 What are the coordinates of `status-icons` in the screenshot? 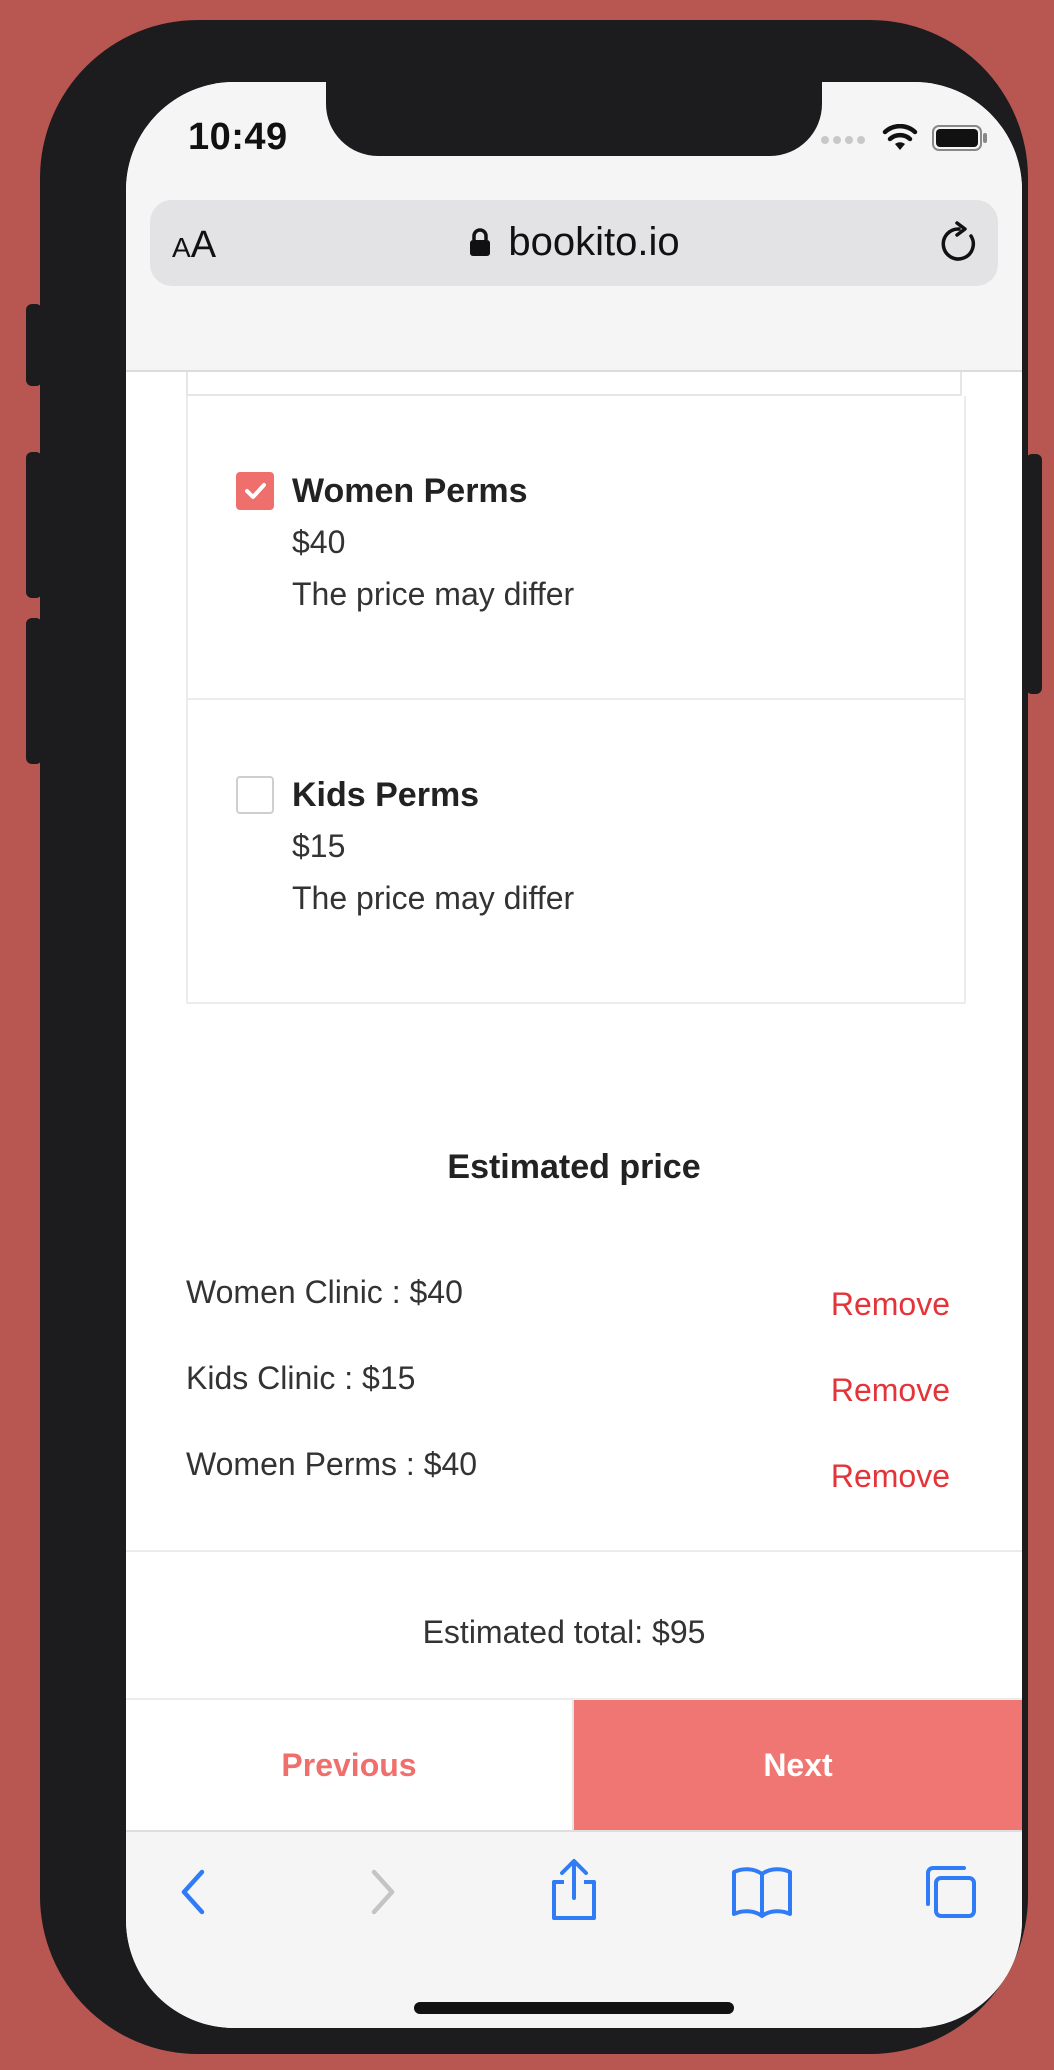 It's located at (904, 140).